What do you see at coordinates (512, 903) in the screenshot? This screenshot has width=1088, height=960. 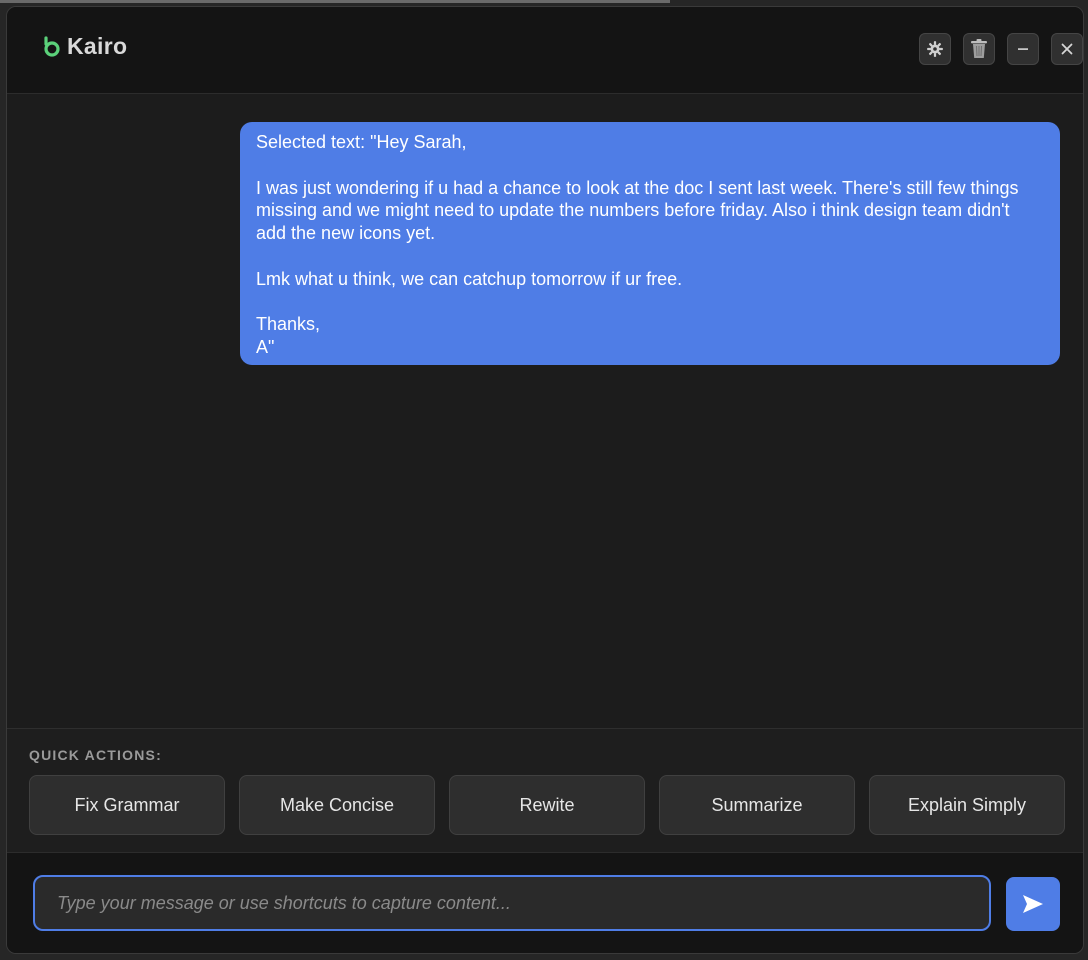 I see `message-input` at bounding box center [512, 903].